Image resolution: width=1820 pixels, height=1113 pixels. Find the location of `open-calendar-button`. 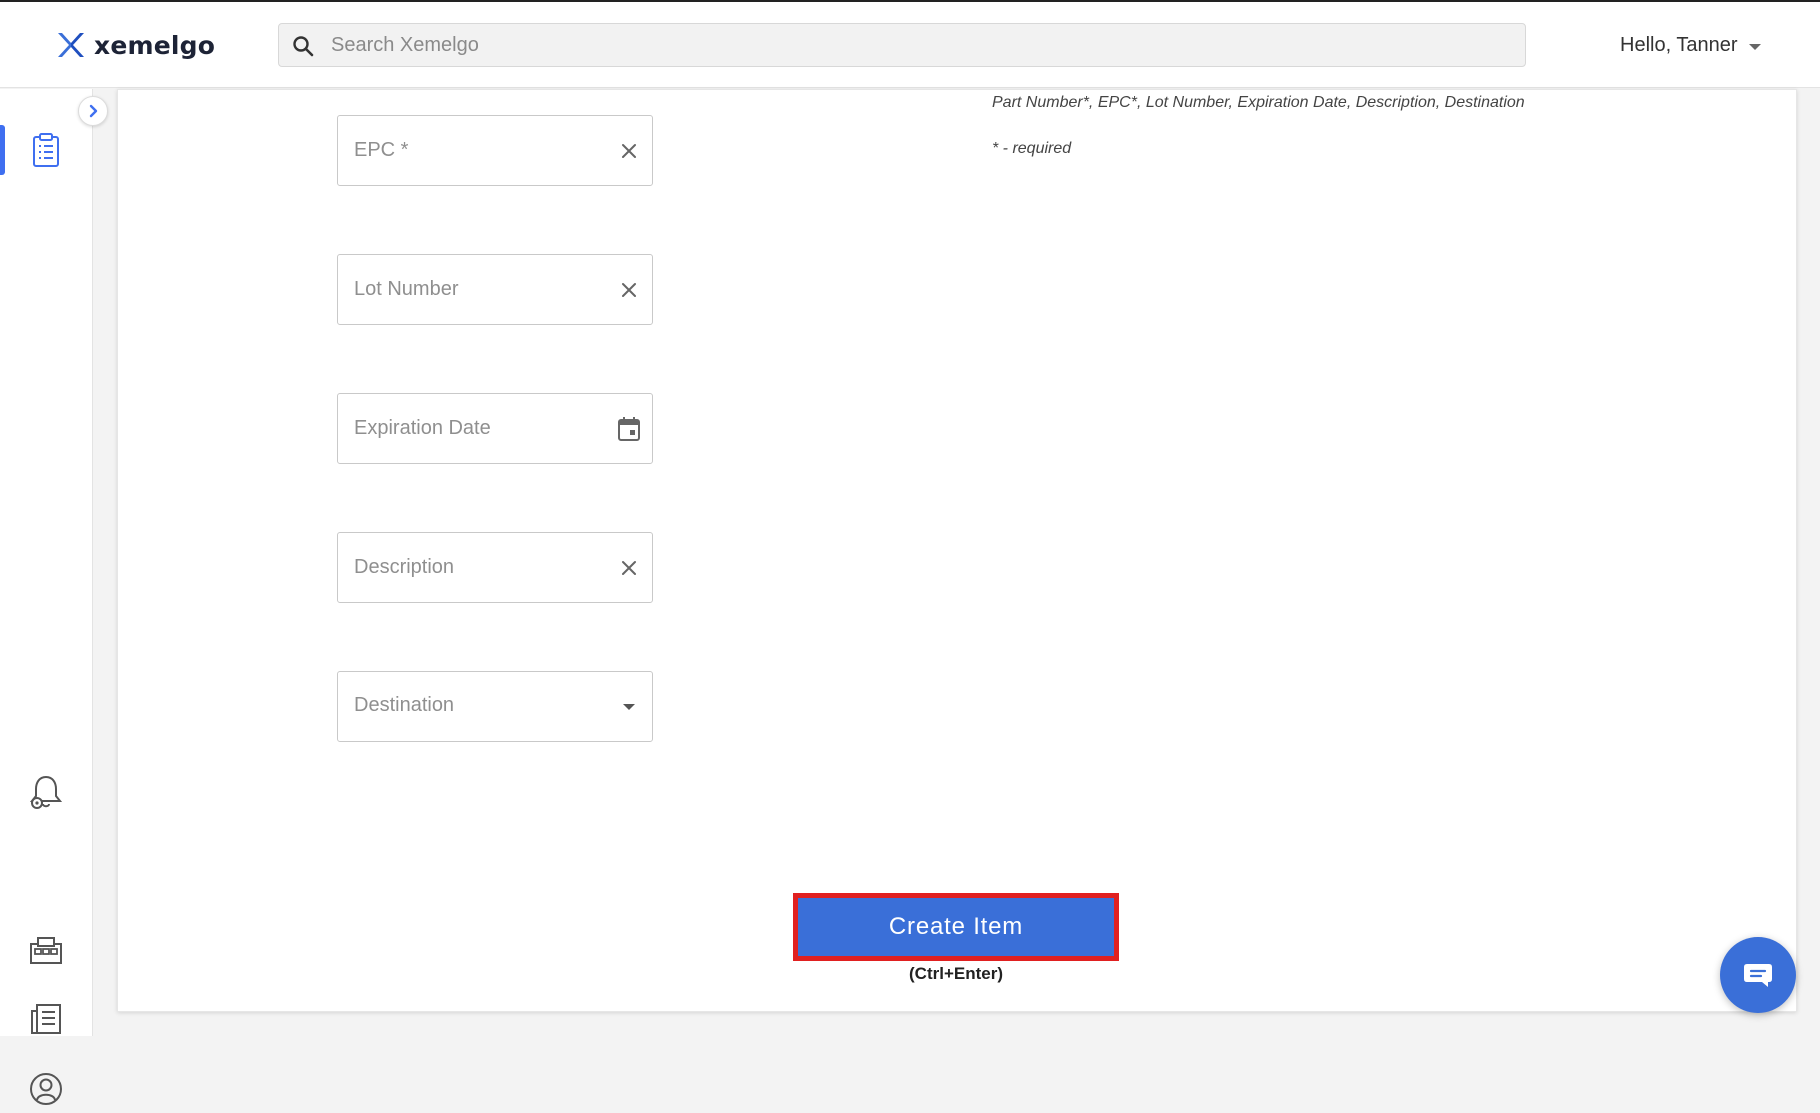

open-calendar-button is located at coordinates (629, 429).